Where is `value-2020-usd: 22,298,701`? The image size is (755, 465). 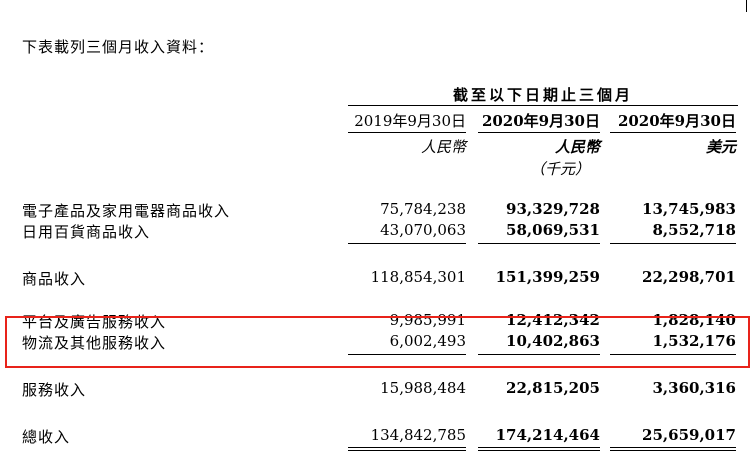
value-2020-usd: 22,298,701 is located at coordinates (689, 277).